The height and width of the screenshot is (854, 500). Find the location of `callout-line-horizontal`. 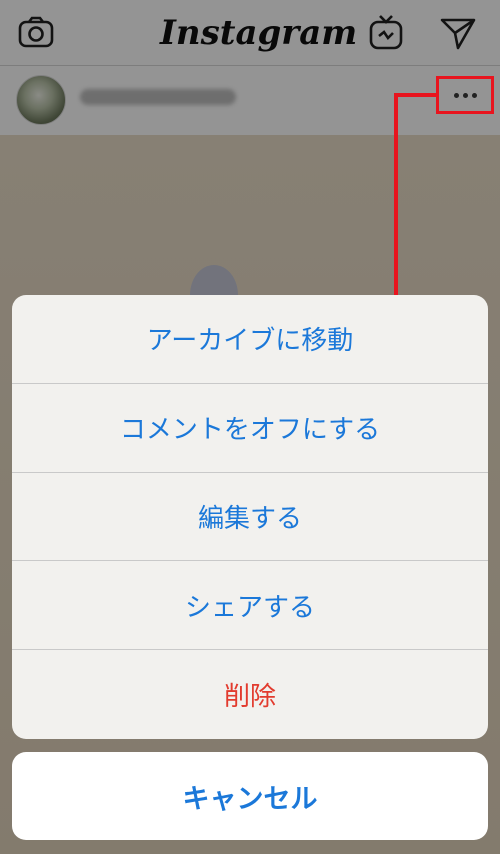

callout-line-horizontal is located at coordinates (416, 95).